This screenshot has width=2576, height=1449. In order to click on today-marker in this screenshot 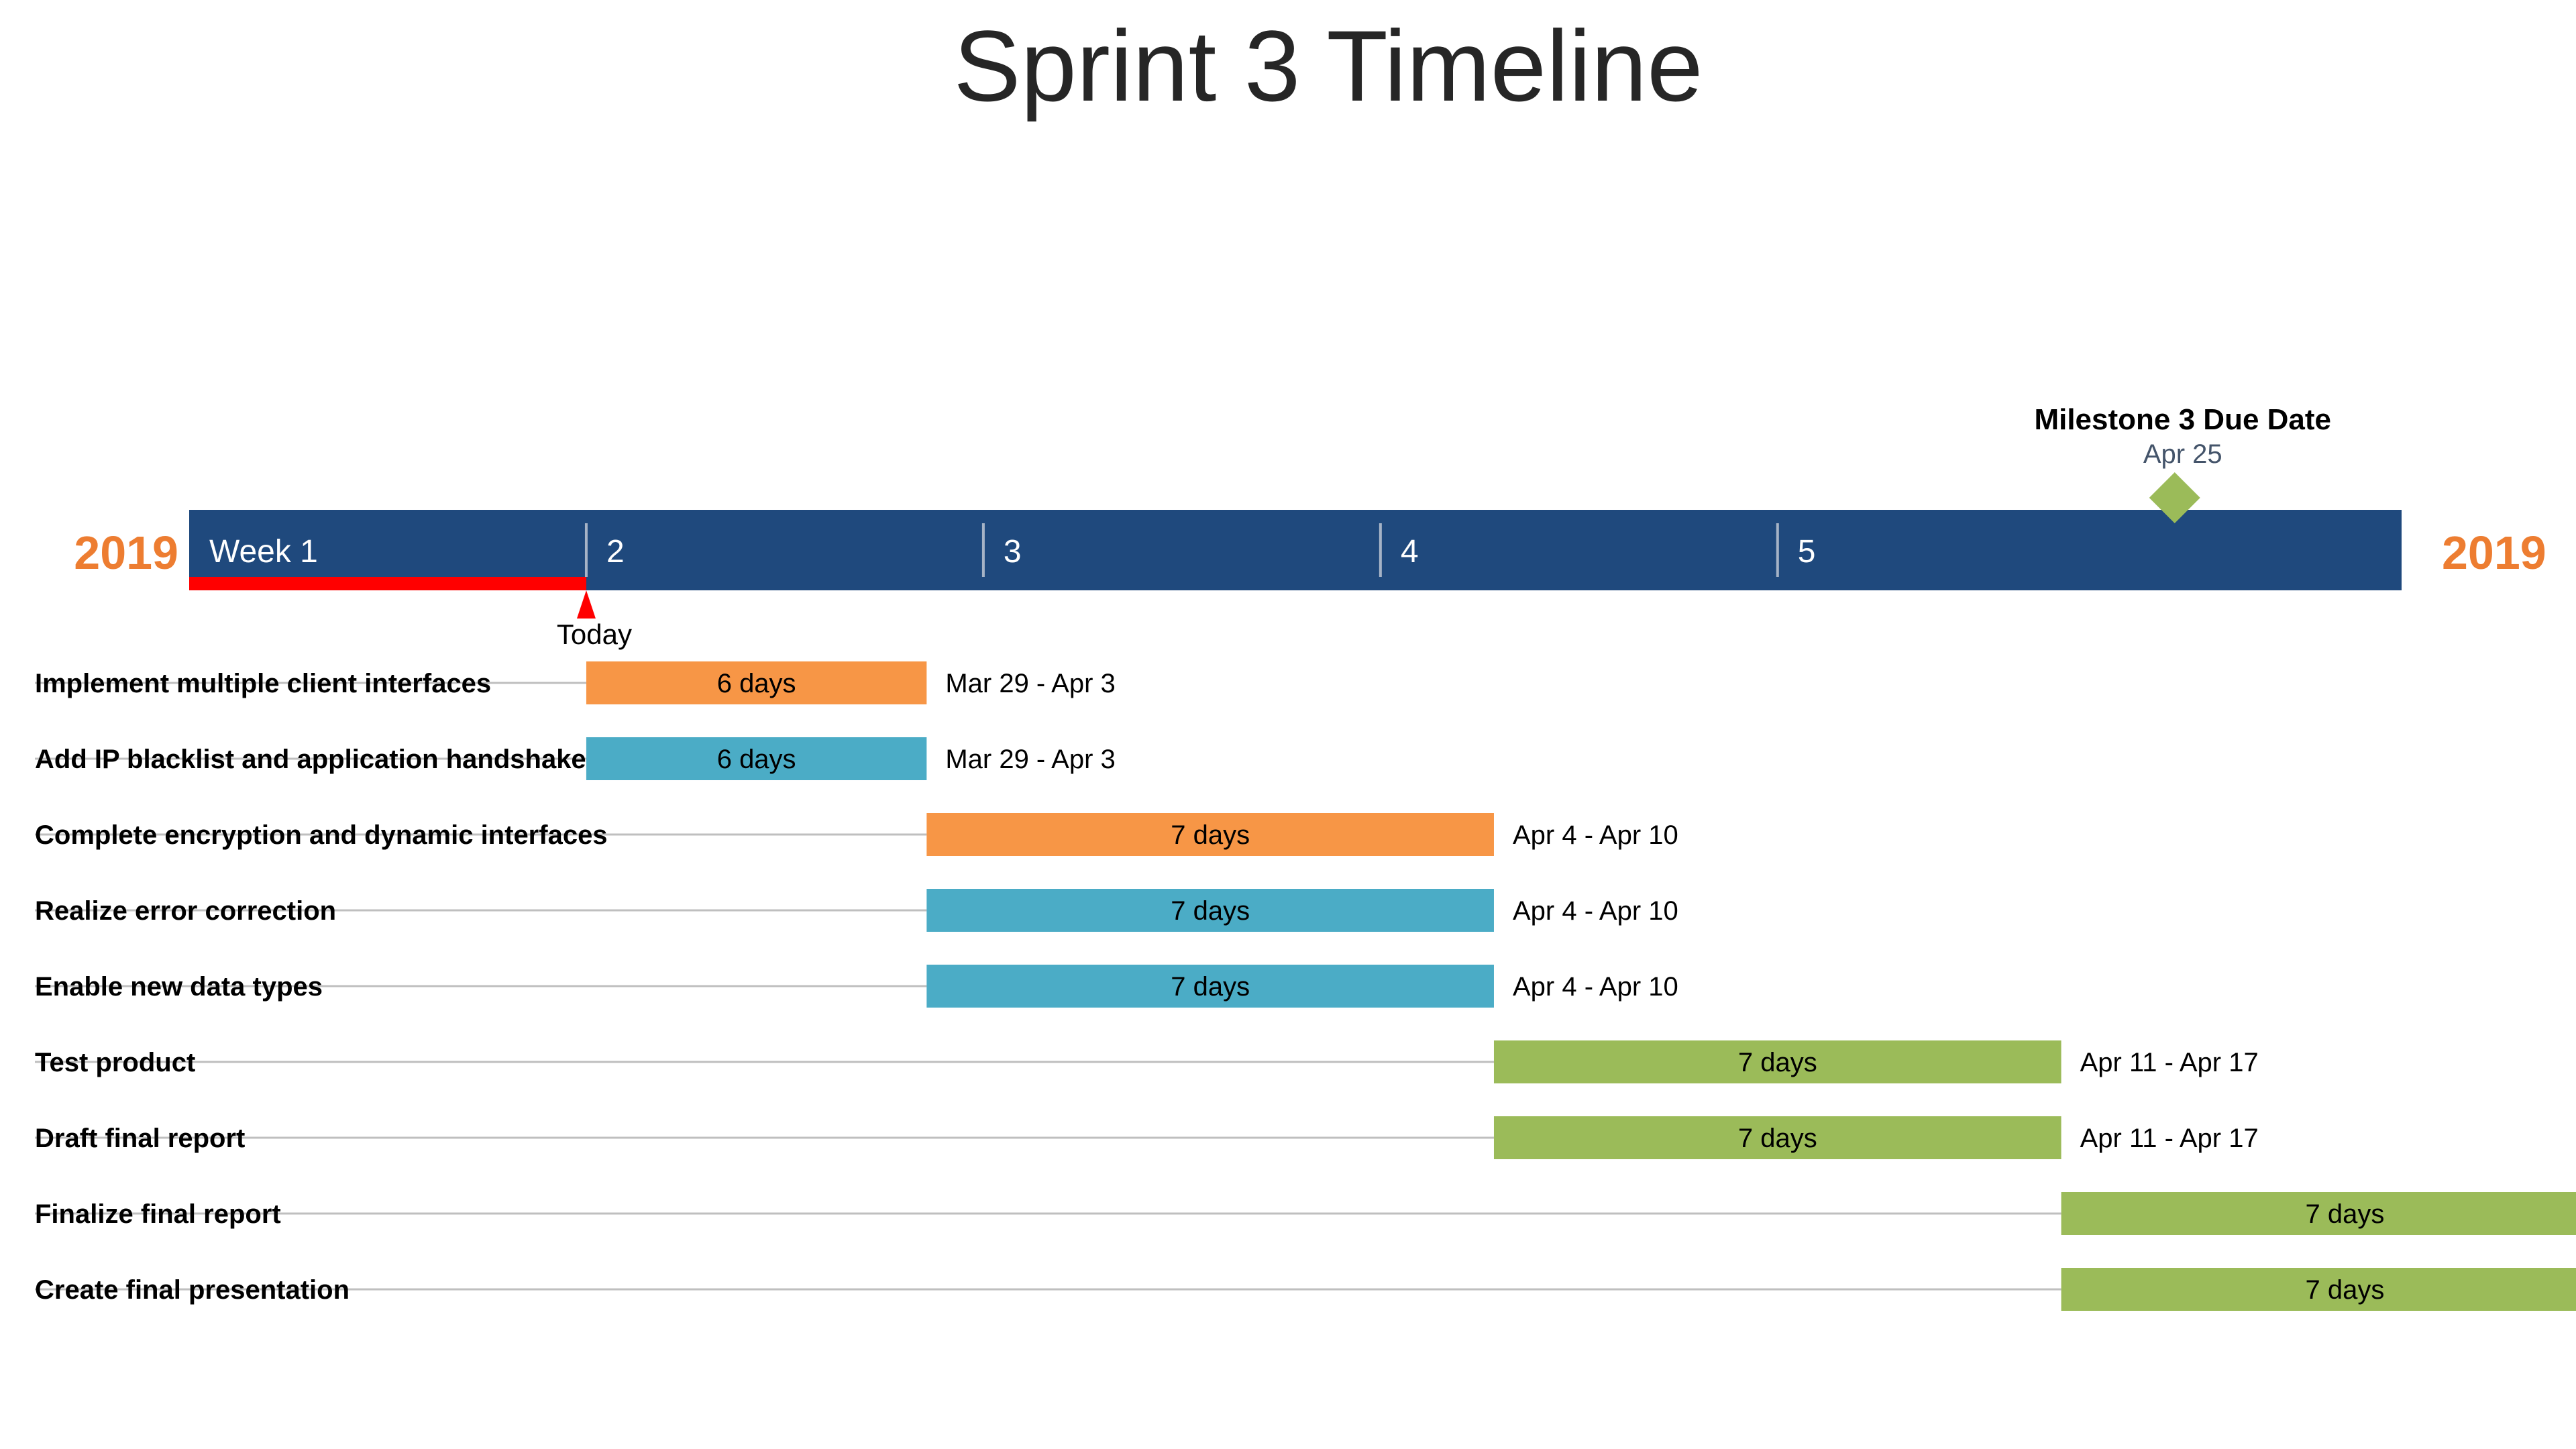, I will do `click(586, 604)`.